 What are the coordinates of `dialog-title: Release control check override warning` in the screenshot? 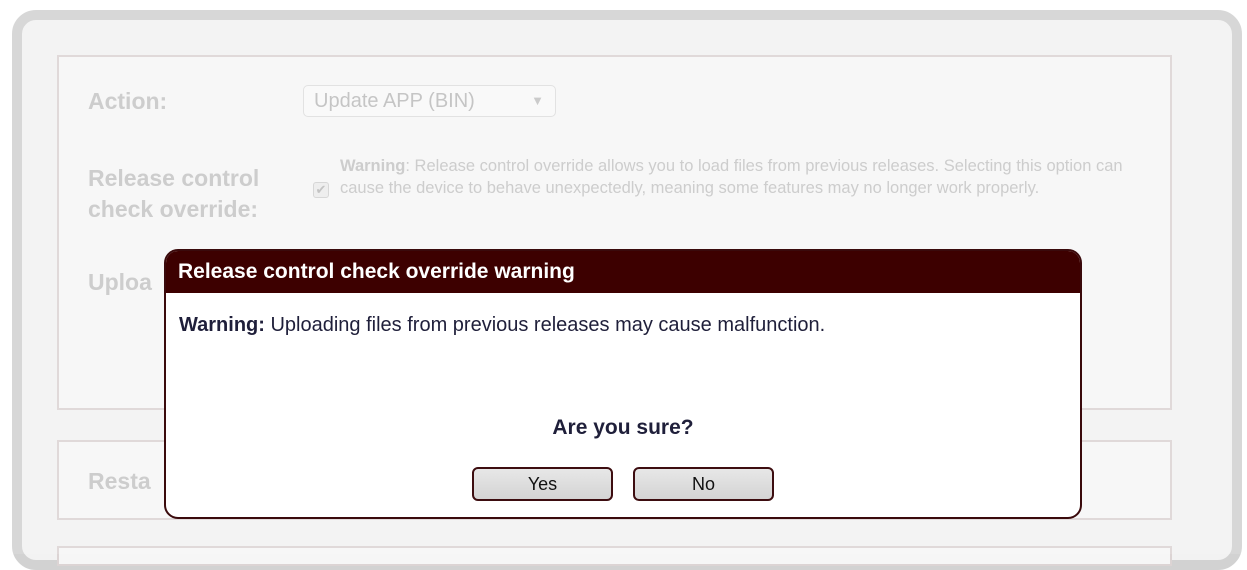 It's located at (623, 272).